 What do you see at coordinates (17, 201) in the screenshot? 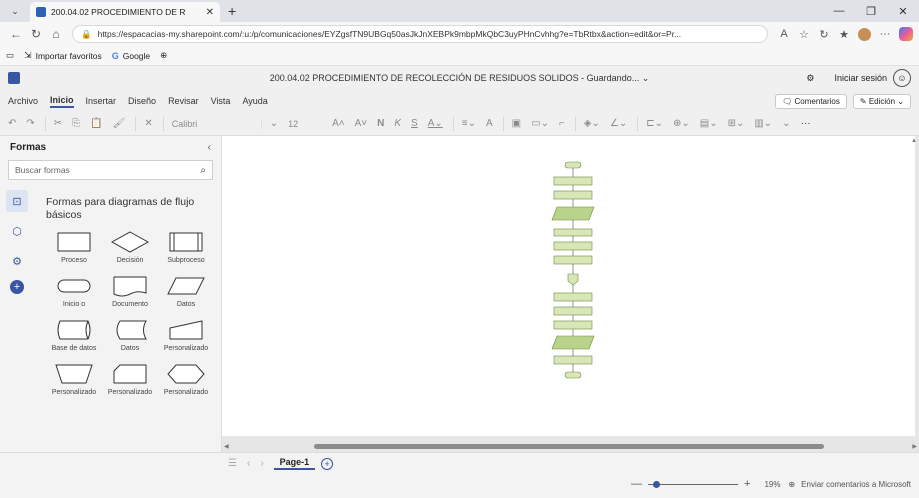
I see `flowchart-stencil-icon: ⊡` at bounding box center [17, 201].